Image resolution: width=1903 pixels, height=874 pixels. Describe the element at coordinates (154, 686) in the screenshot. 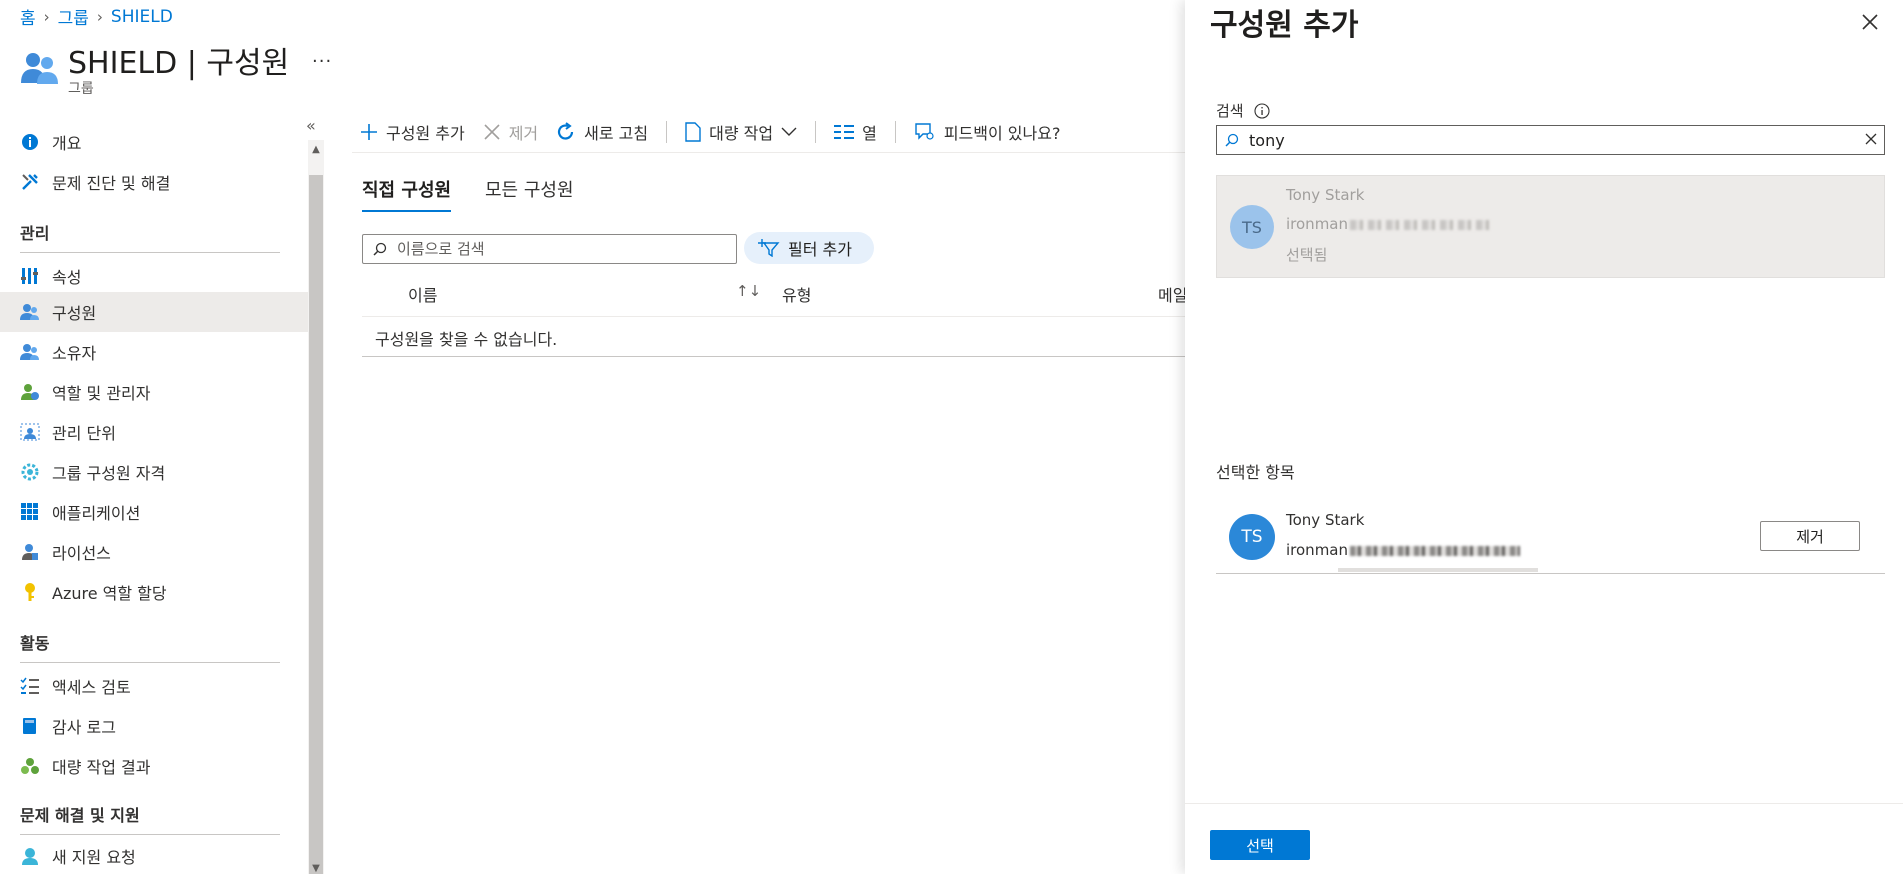

I see `sidebar-item-access-review: 액세스 검토` at that location.